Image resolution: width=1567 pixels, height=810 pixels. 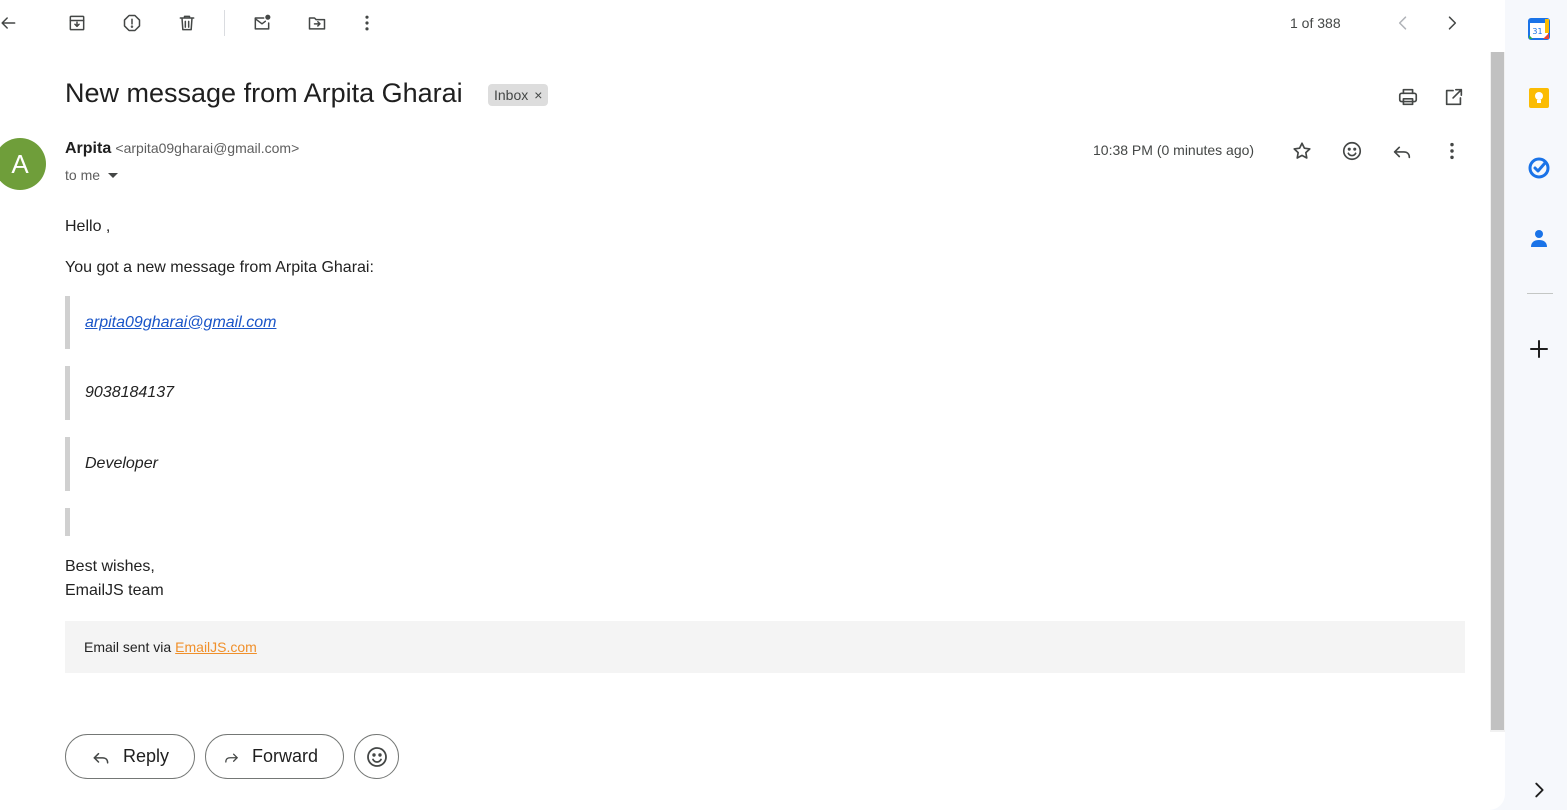 I want to click on forward-button: Forward, so click(x=274, y=756).